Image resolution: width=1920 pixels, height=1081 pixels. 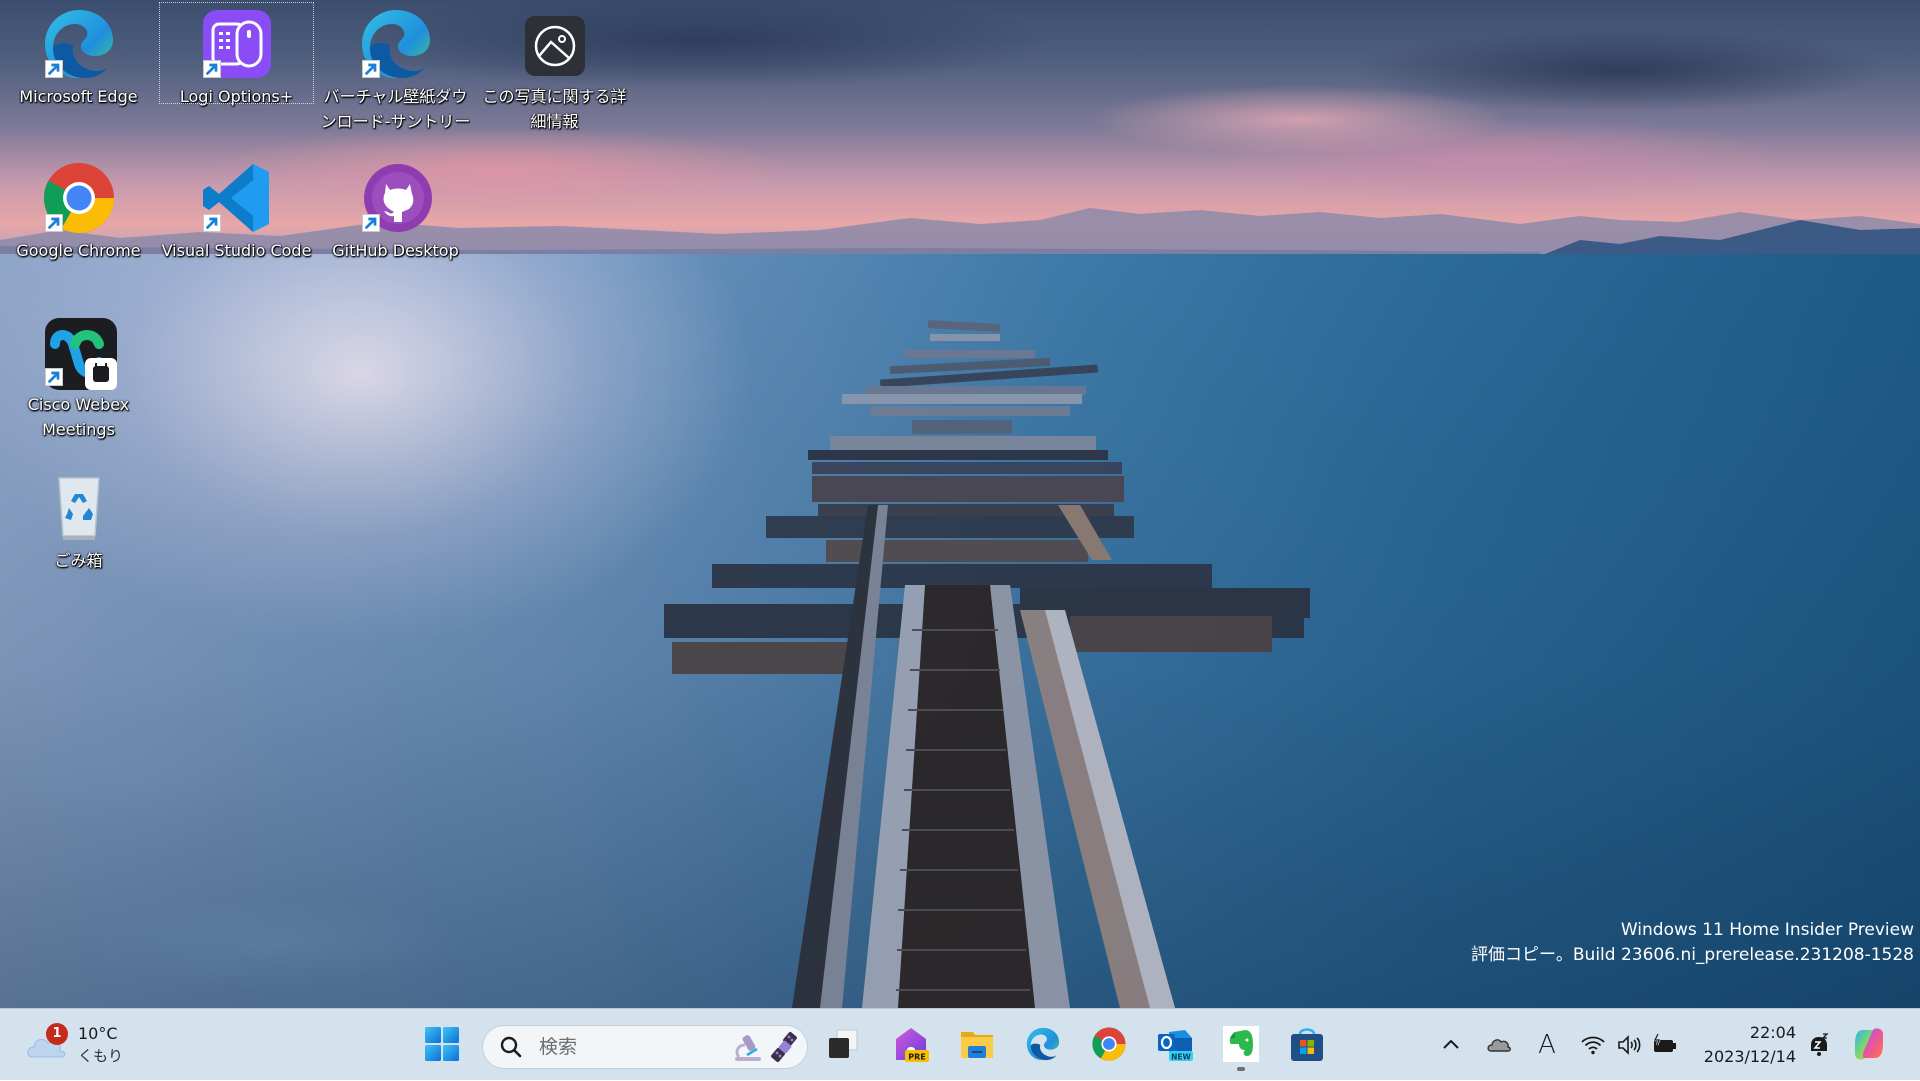 What do you see at coordinates (98, 1033) in the screenshot?
I see `weather-temperature: 10°C` at bounding box center [98, 1033].